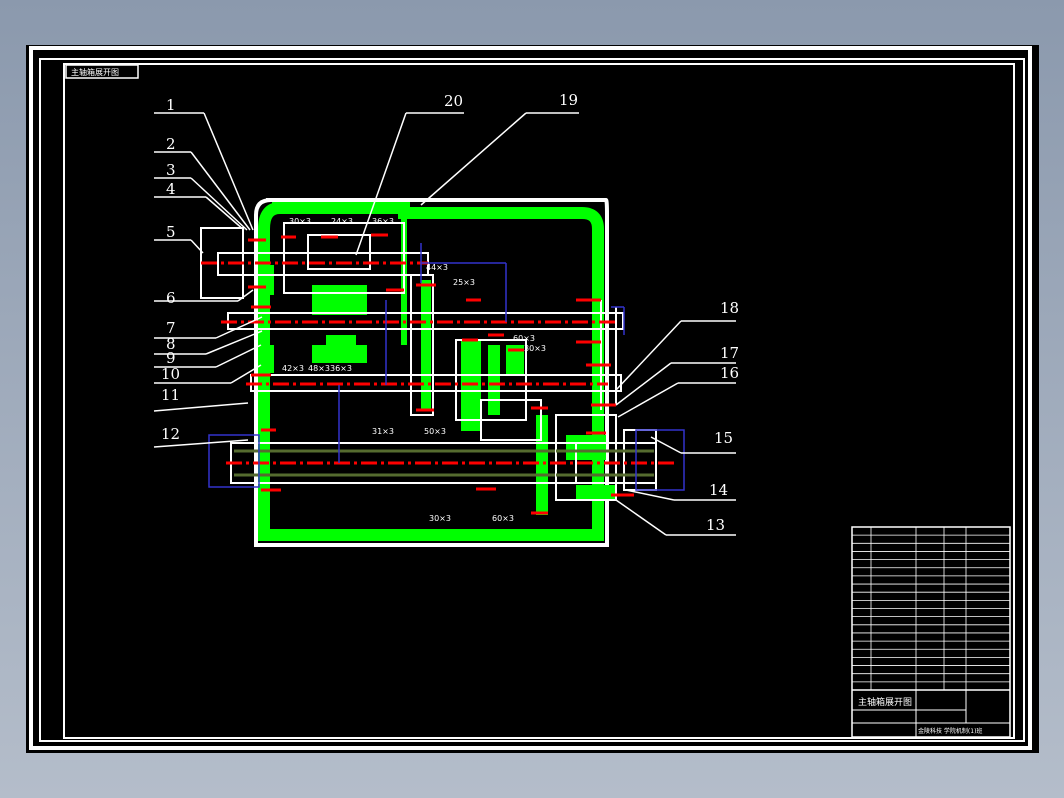 This screenshot has height=798, width=1064. I want to click on callout-20: 20, so click(453, 101).